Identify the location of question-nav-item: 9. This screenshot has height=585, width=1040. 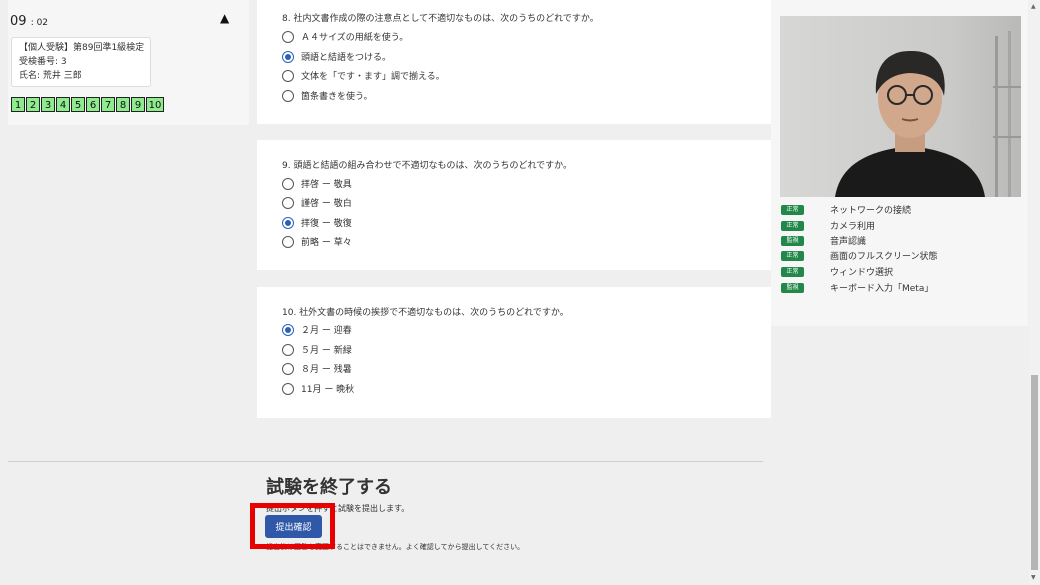
(138, 104).